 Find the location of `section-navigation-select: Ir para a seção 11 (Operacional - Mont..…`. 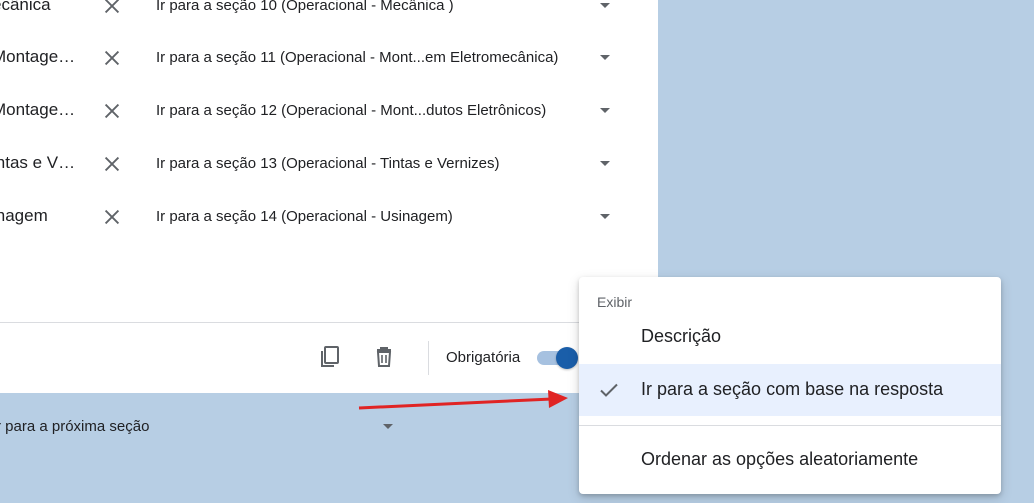

section-navigation-select: Ir para a seção 11 (Operacional - Mont..… is located at coordinates (386, 58).